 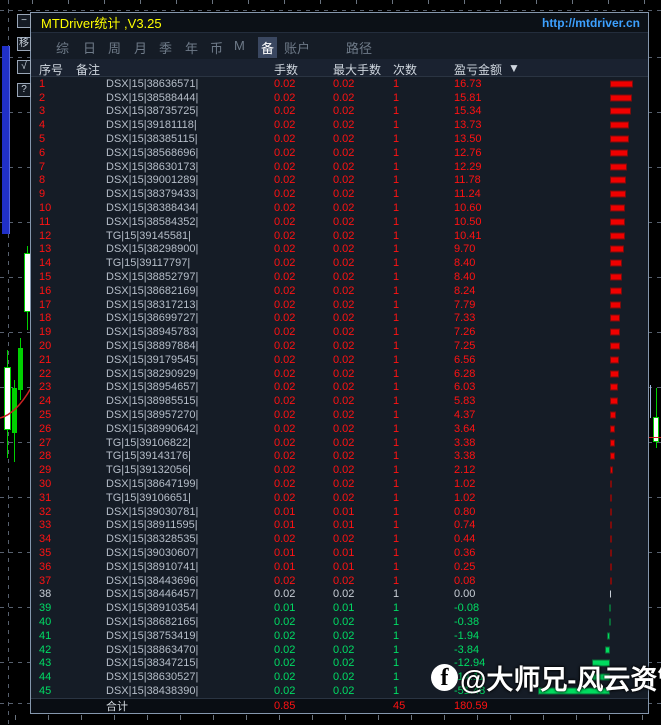 I want to click on table-row: 22 DSX|15|38290929| 0.02 0.02 1 6.28, so click(x=339, y=374).